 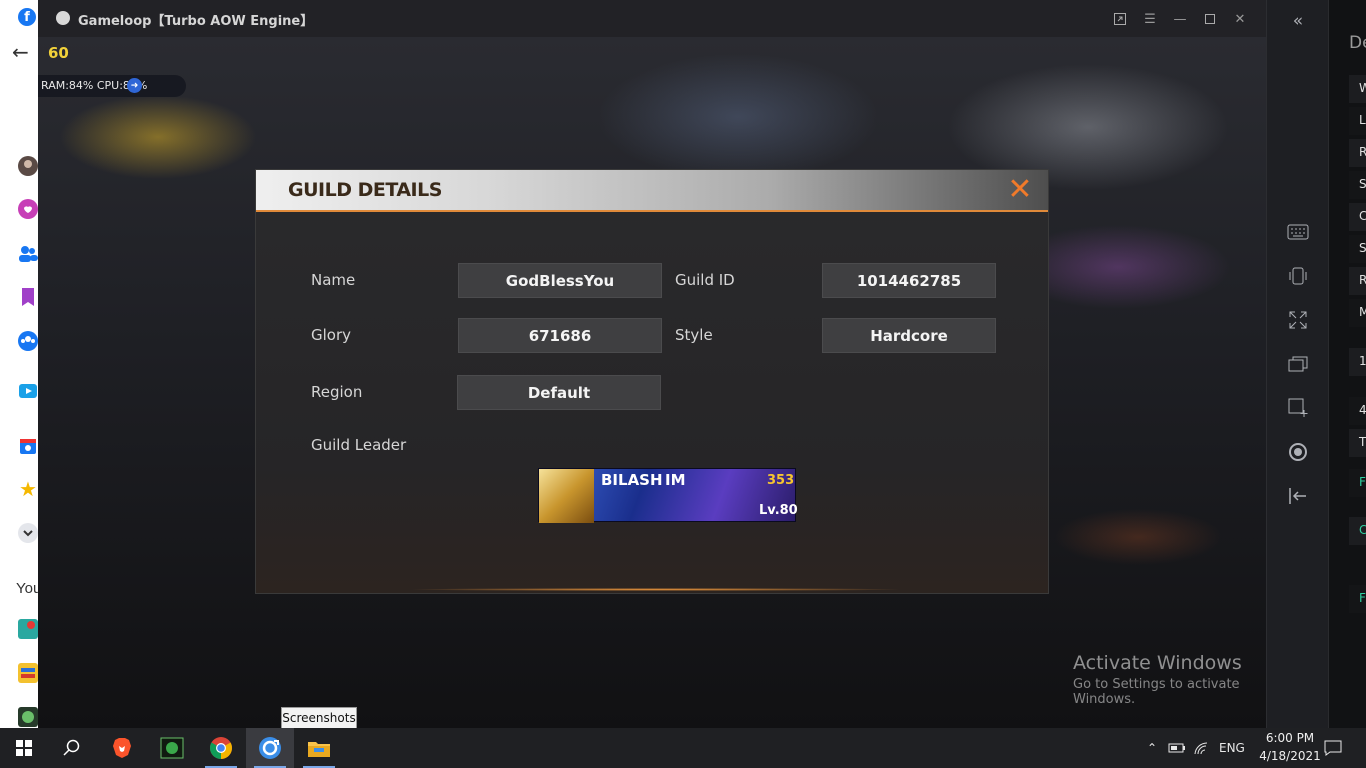 What do you see at coordinates (359, 445) in the screenshot?
I see `guild-leader-label: Guild Leader` at bounding box center [359, 445].